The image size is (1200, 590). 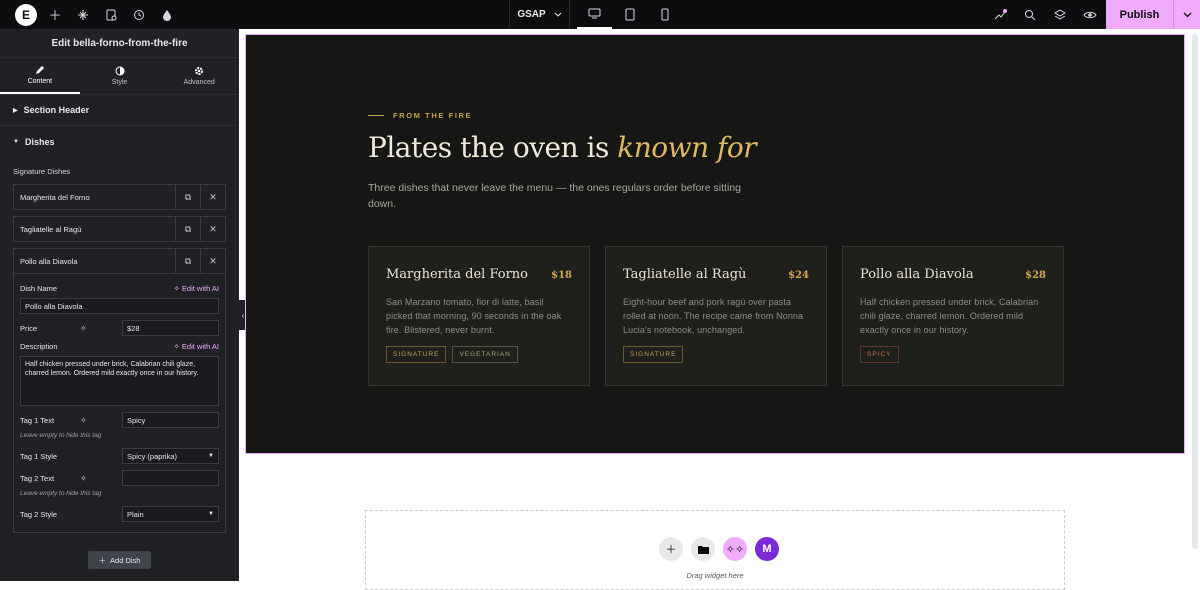 I want to click on repeater-item: Tagliatelle al Ragù ⧉ ✕, so click(x=119, y=229).